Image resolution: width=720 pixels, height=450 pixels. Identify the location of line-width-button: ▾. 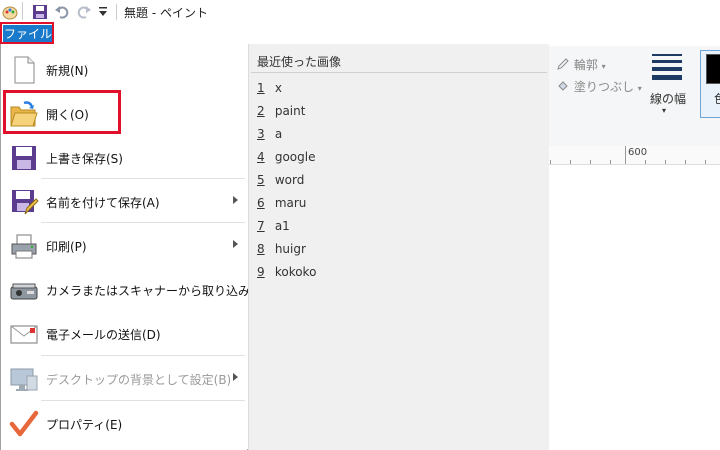
(670, 85).